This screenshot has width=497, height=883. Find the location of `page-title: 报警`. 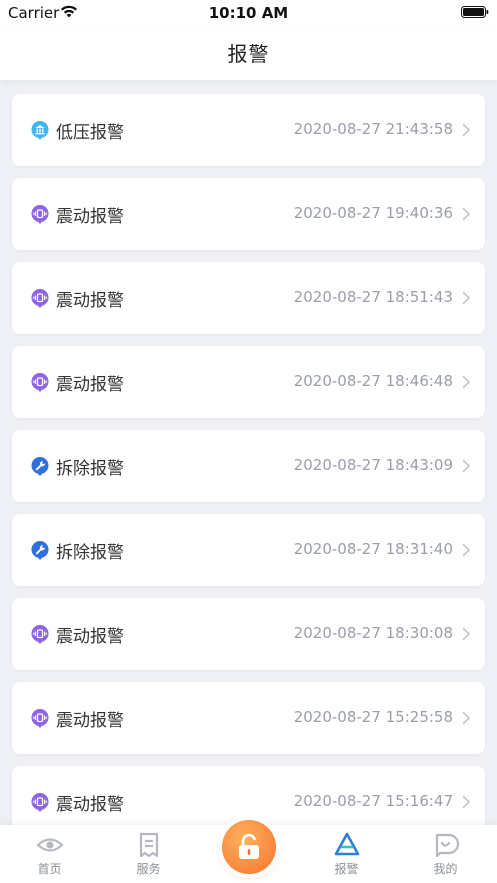

page-title: 报警 is located at coordinates (248, 54).